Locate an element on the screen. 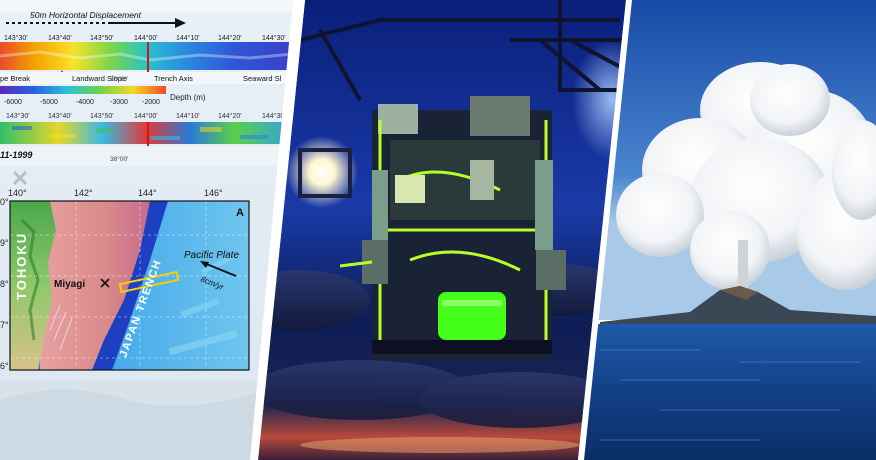 This screenshot has width=876, height=460. lon-tick: 144° is located at coordinates (147, 193).